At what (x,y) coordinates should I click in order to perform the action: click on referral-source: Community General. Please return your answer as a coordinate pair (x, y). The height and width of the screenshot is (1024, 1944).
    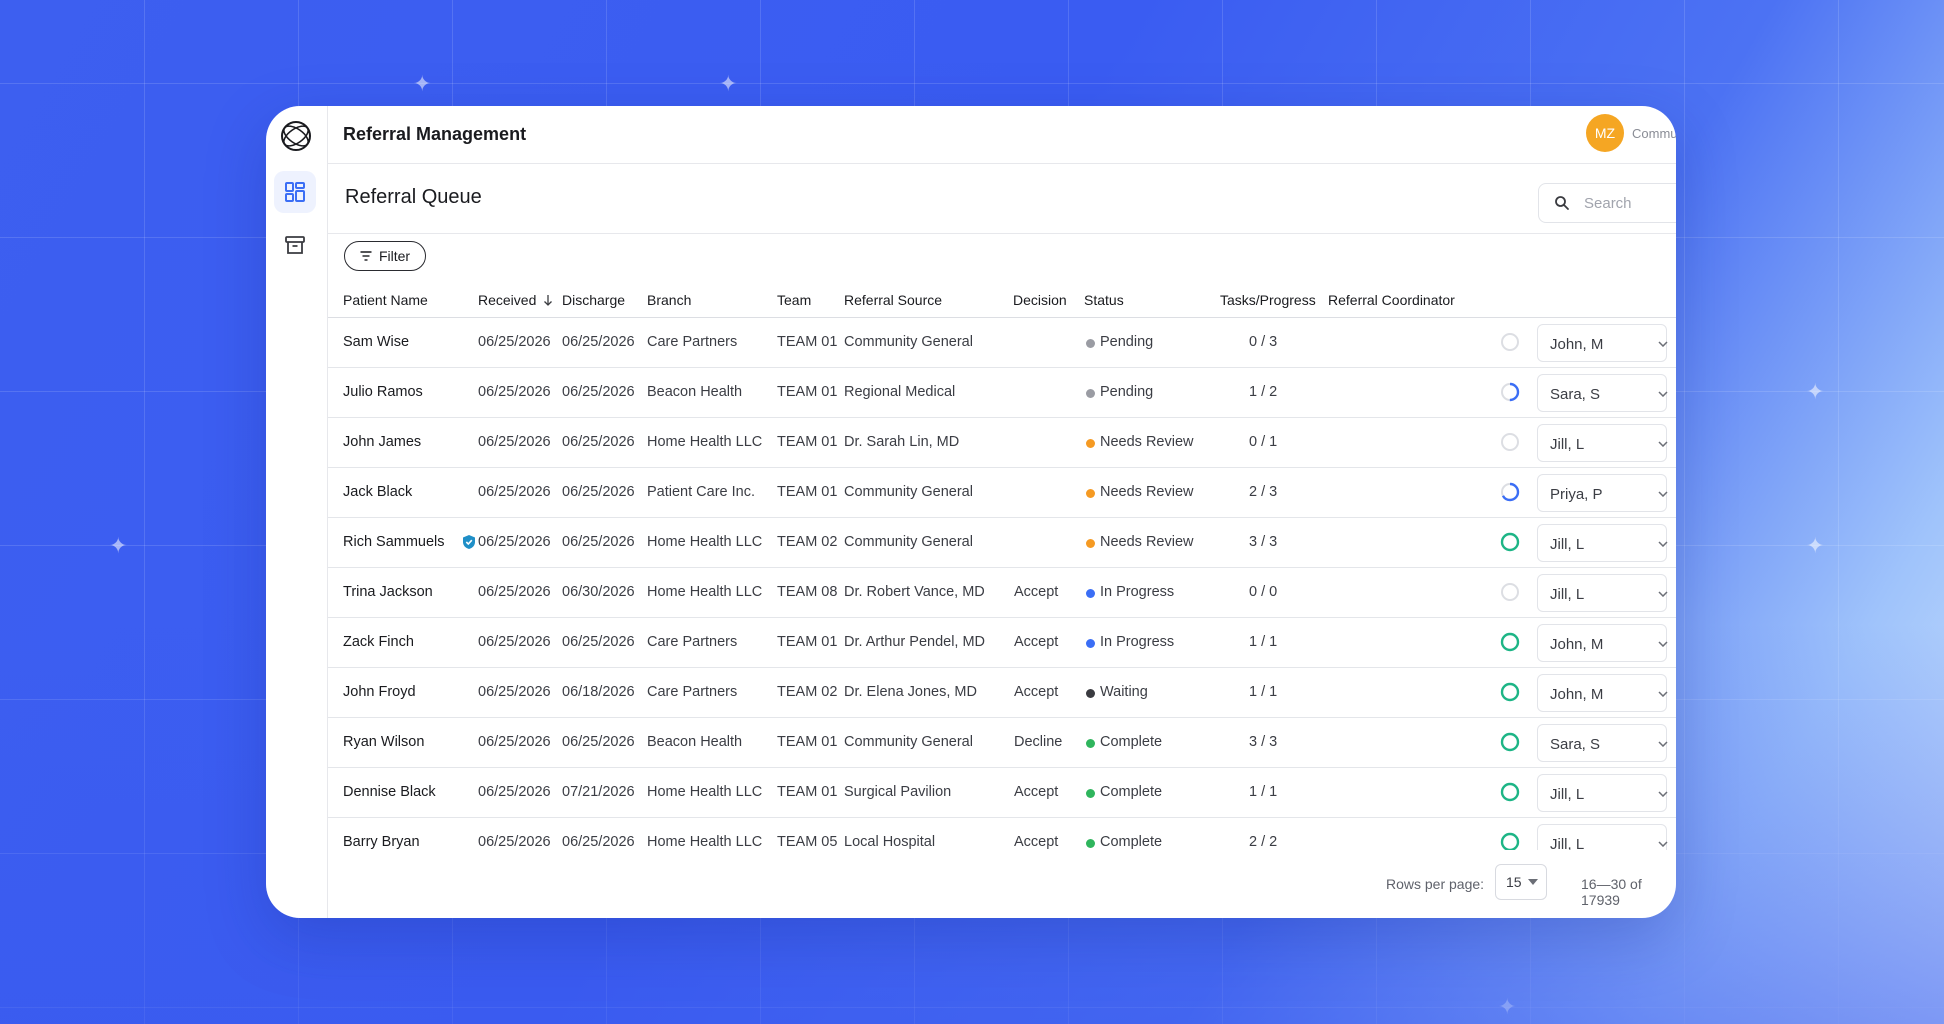
    Looking at the image, I should click on (908, 342).